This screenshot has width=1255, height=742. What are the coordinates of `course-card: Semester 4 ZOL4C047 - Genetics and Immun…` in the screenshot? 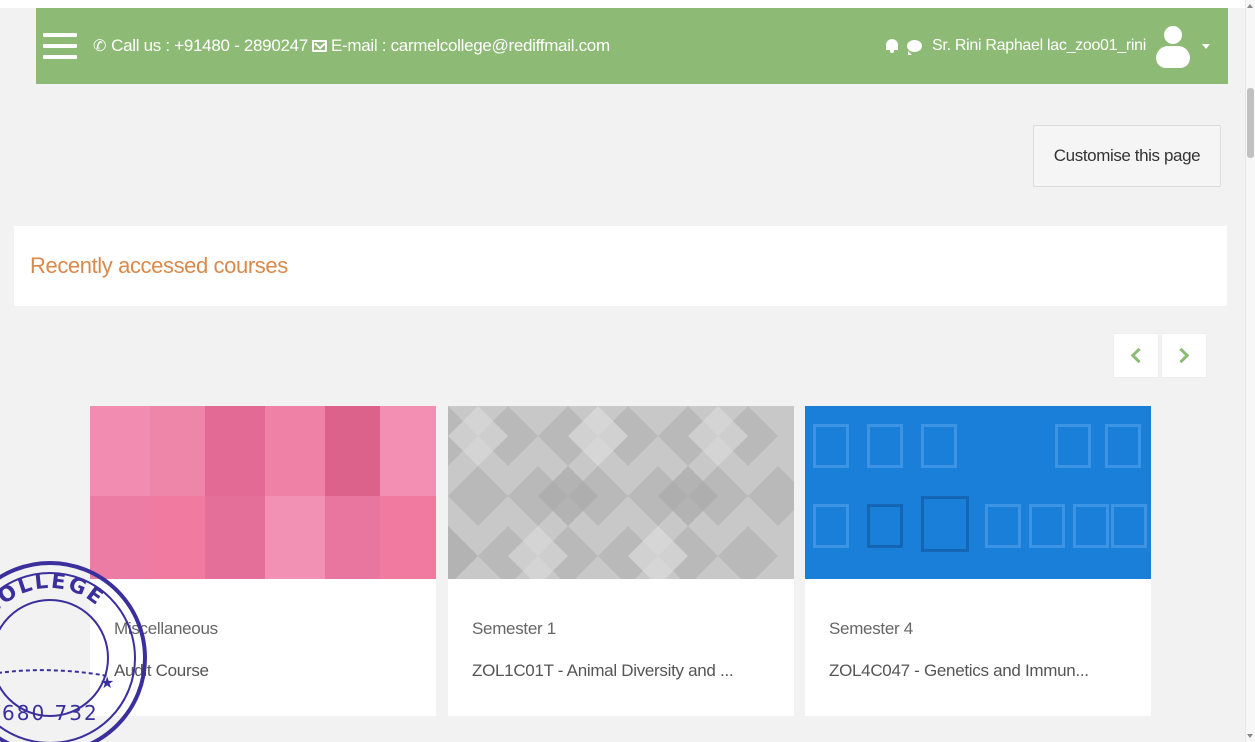 It's located at (978, 561).